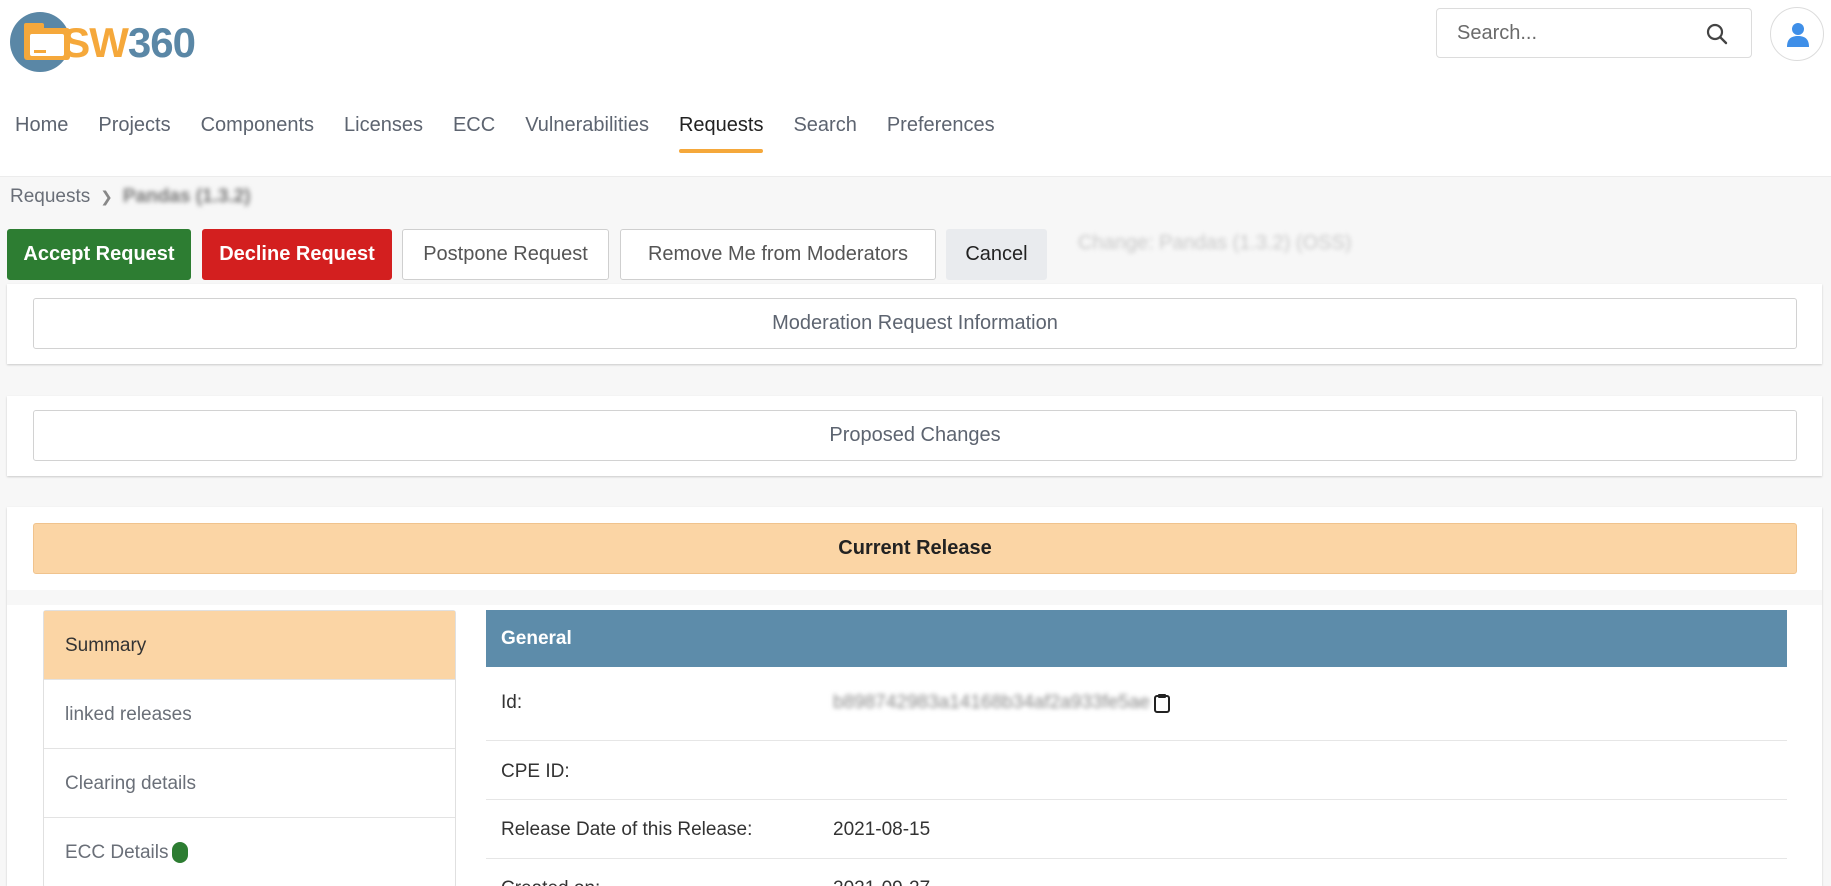 The width and height of the screenshot is (1831, 886). I want to click on row-value: 2021-08-15, so click(882, 829).